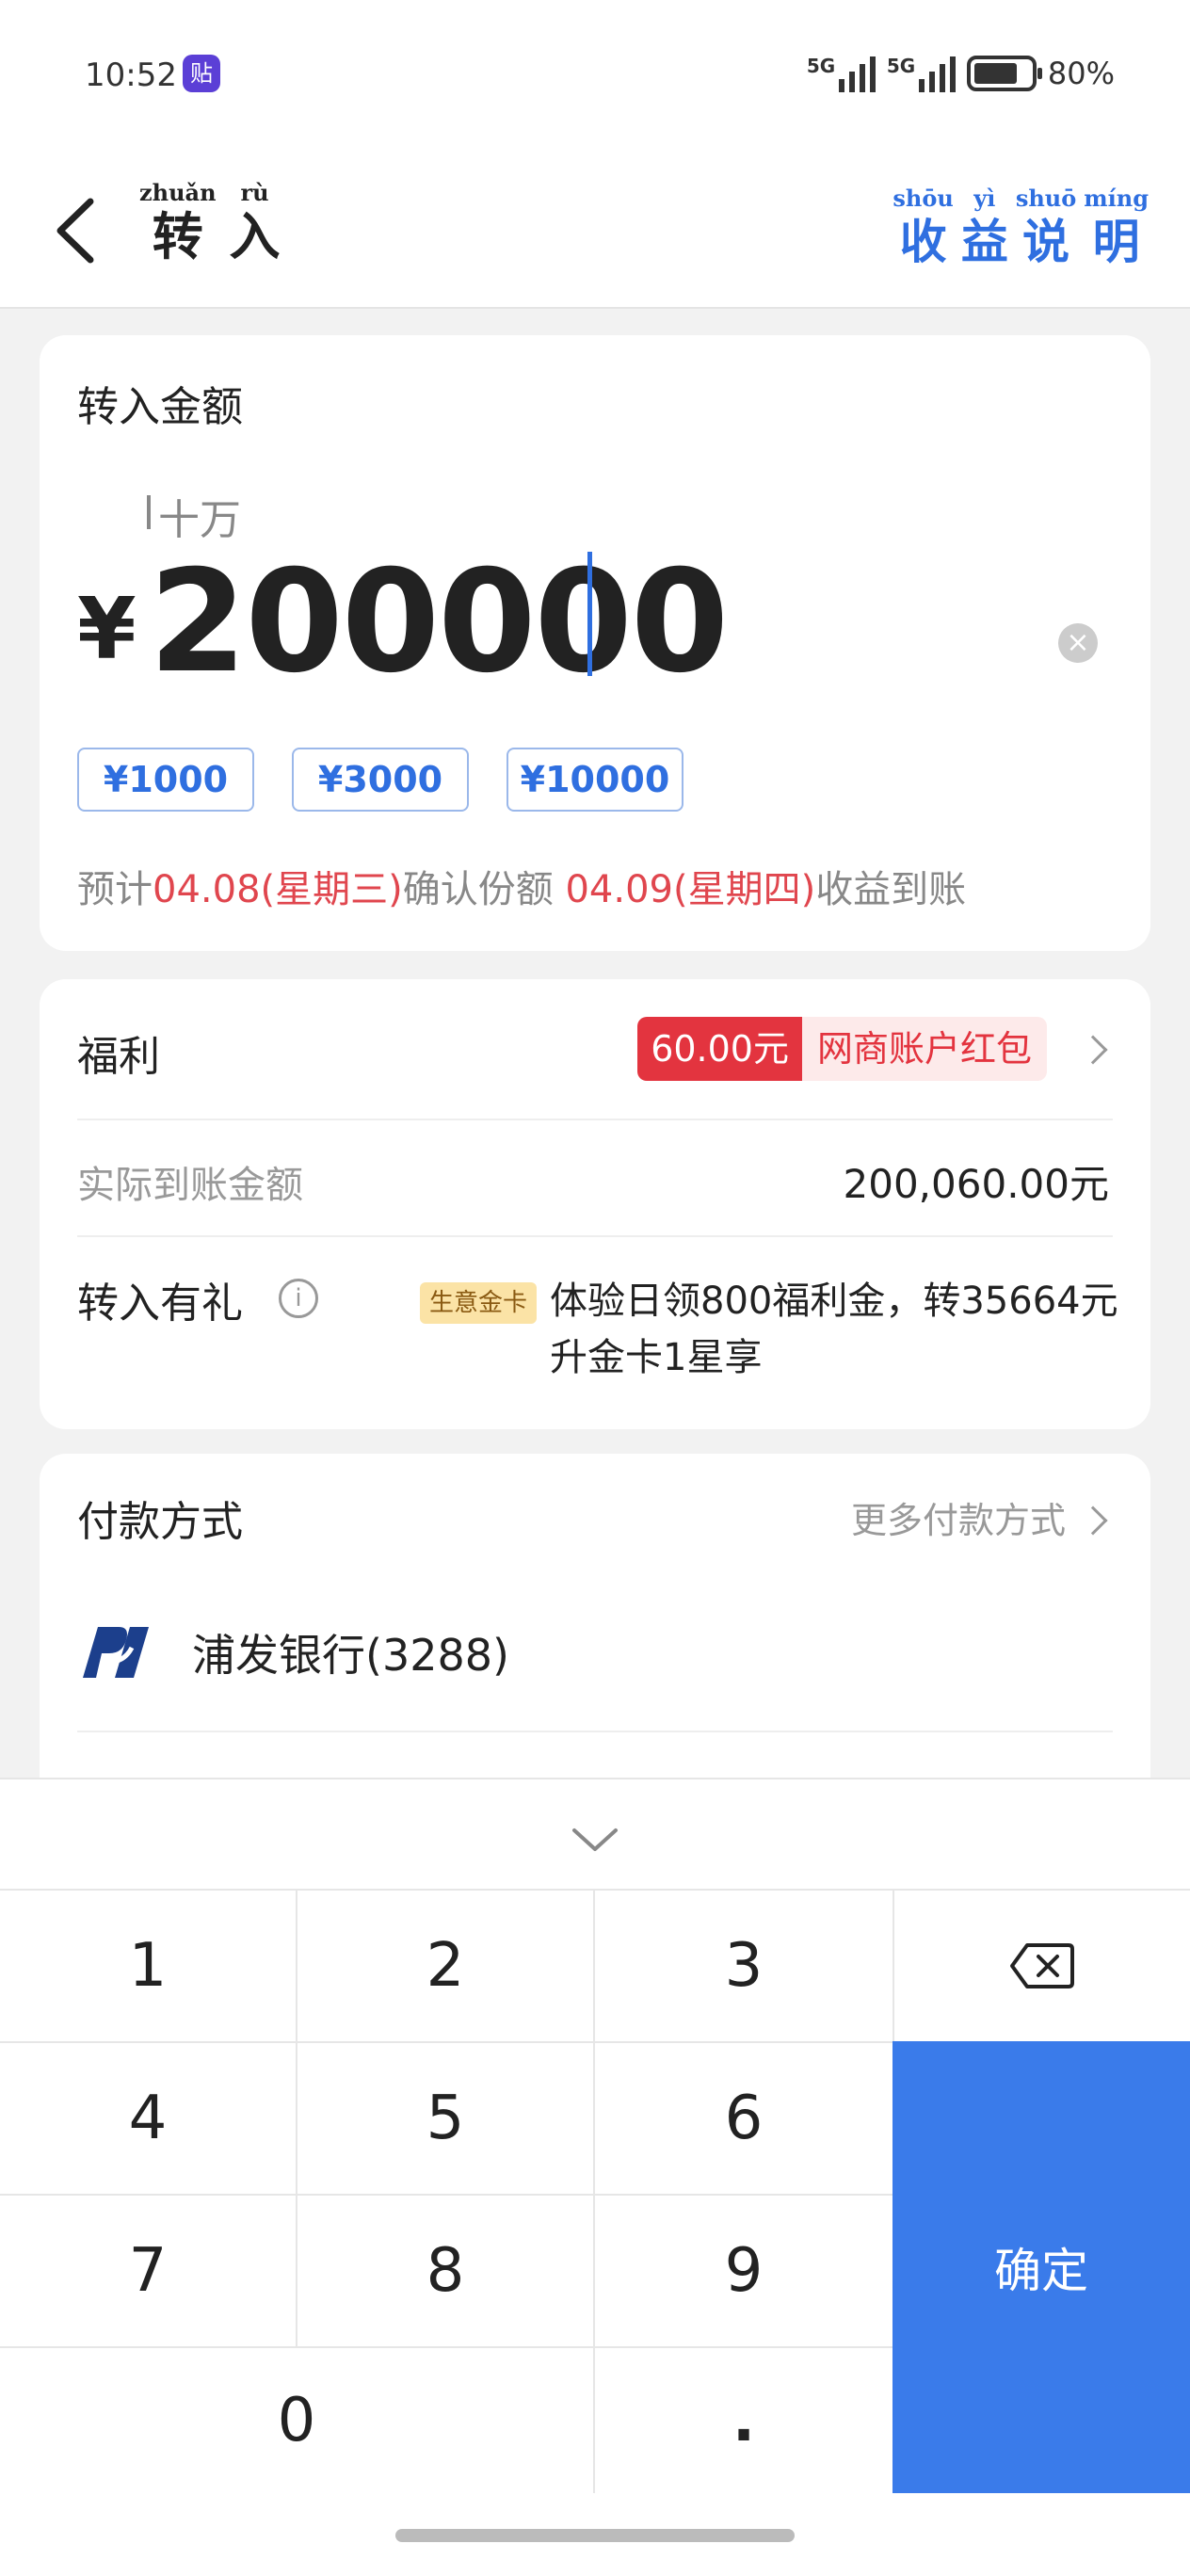 This screenshot has width=1190, height=2576. I want to click on text-caret, so click(589, 614).